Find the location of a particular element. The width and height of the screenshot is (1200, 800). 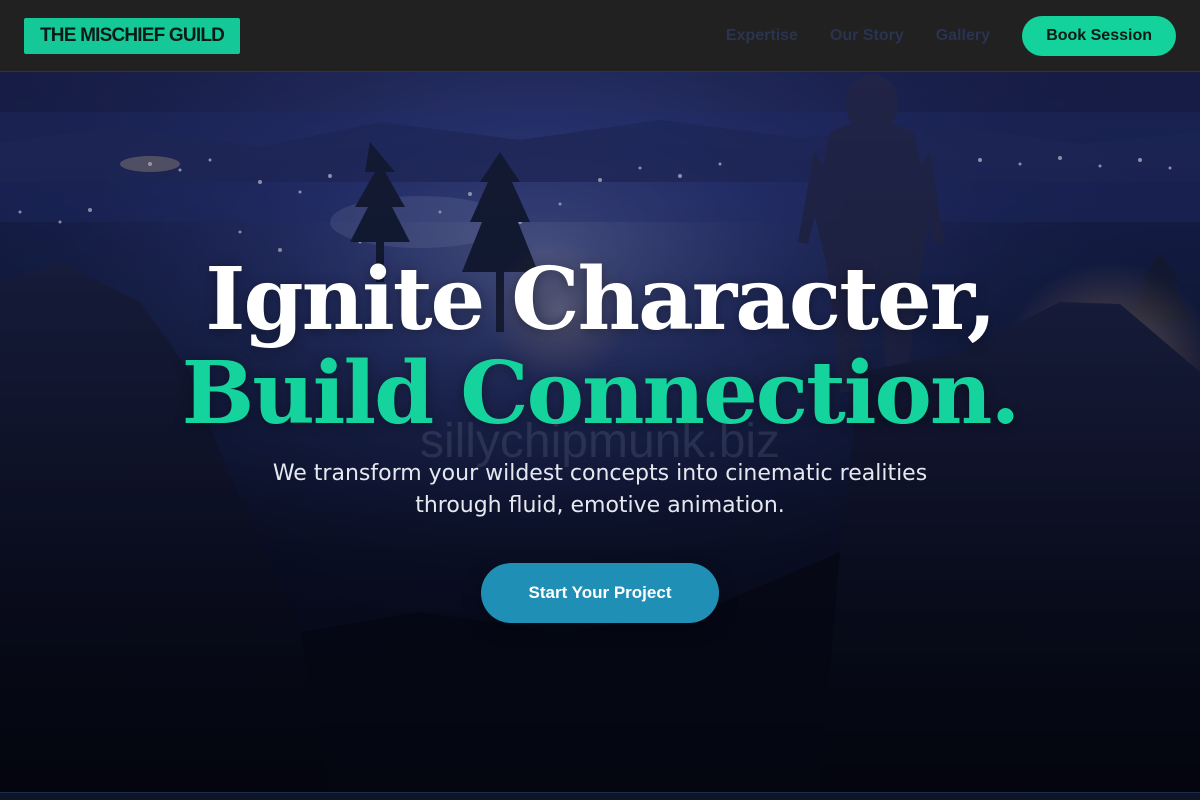

bottom-edge is located at coordinates (600, 796).